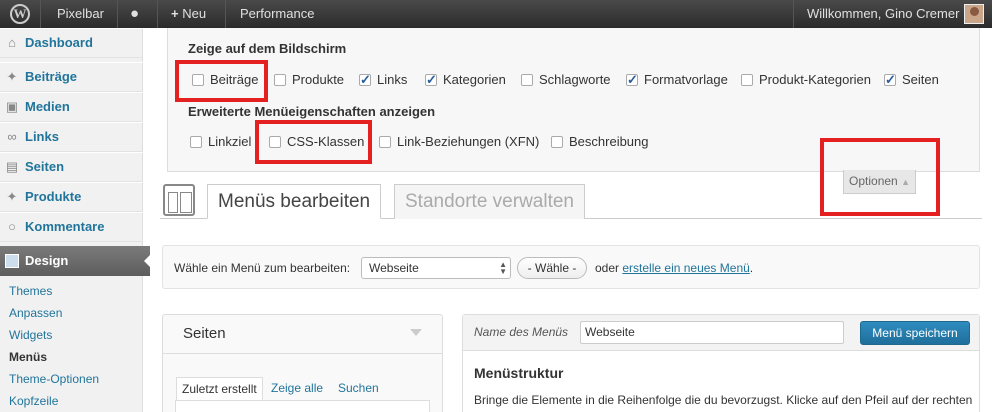  I want to click on screen-options-heading: Zeige auf dem Bildschirm, so click(267, 48).